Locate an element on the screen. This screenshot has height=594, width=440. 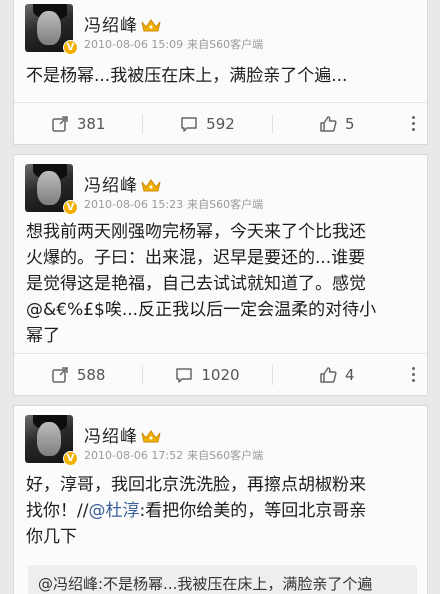
post-meta: 2010-08-06 15:09 来自S60客户端 is located at coordinates (173, 44).